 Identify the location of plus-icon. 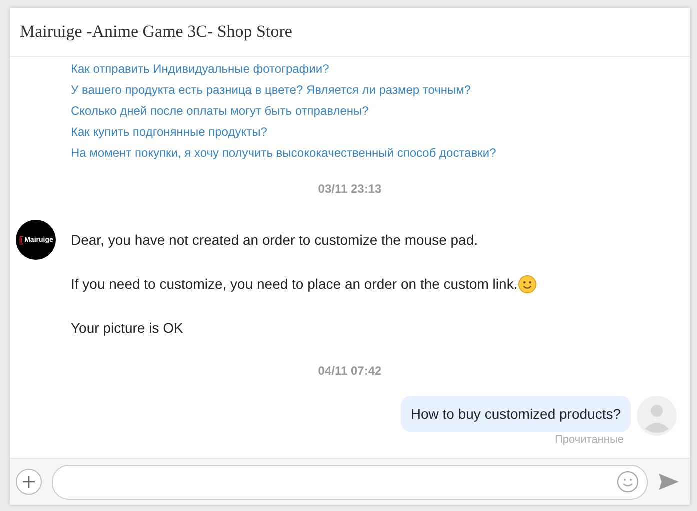
(29, 482).